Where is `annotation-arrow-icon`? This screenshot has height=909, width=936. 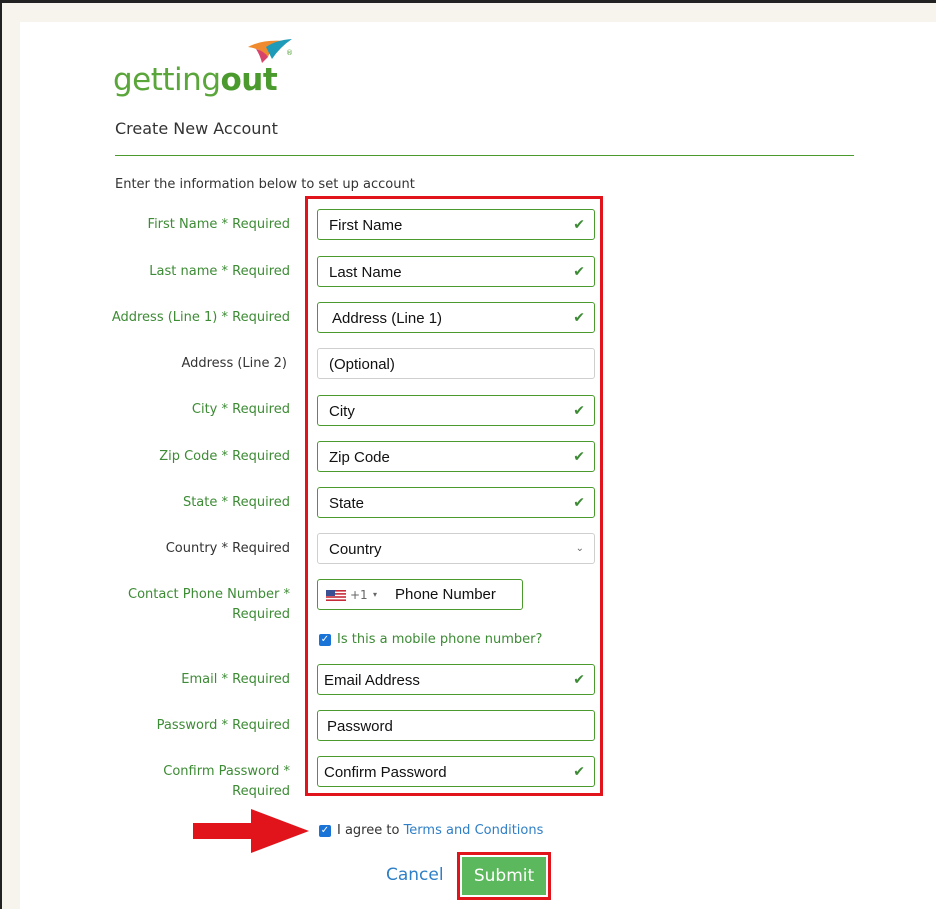 annotation-arrow-icon is located at coordinates (251, 831).